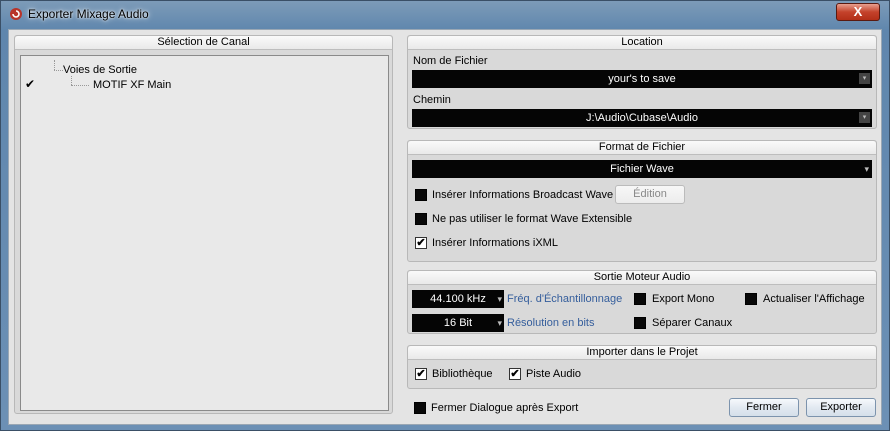 The image size is (890, 431). Describe the element at coordinates (421, 219) in the screenshot. I see `no-wave-extensible-checkbox` at that location.